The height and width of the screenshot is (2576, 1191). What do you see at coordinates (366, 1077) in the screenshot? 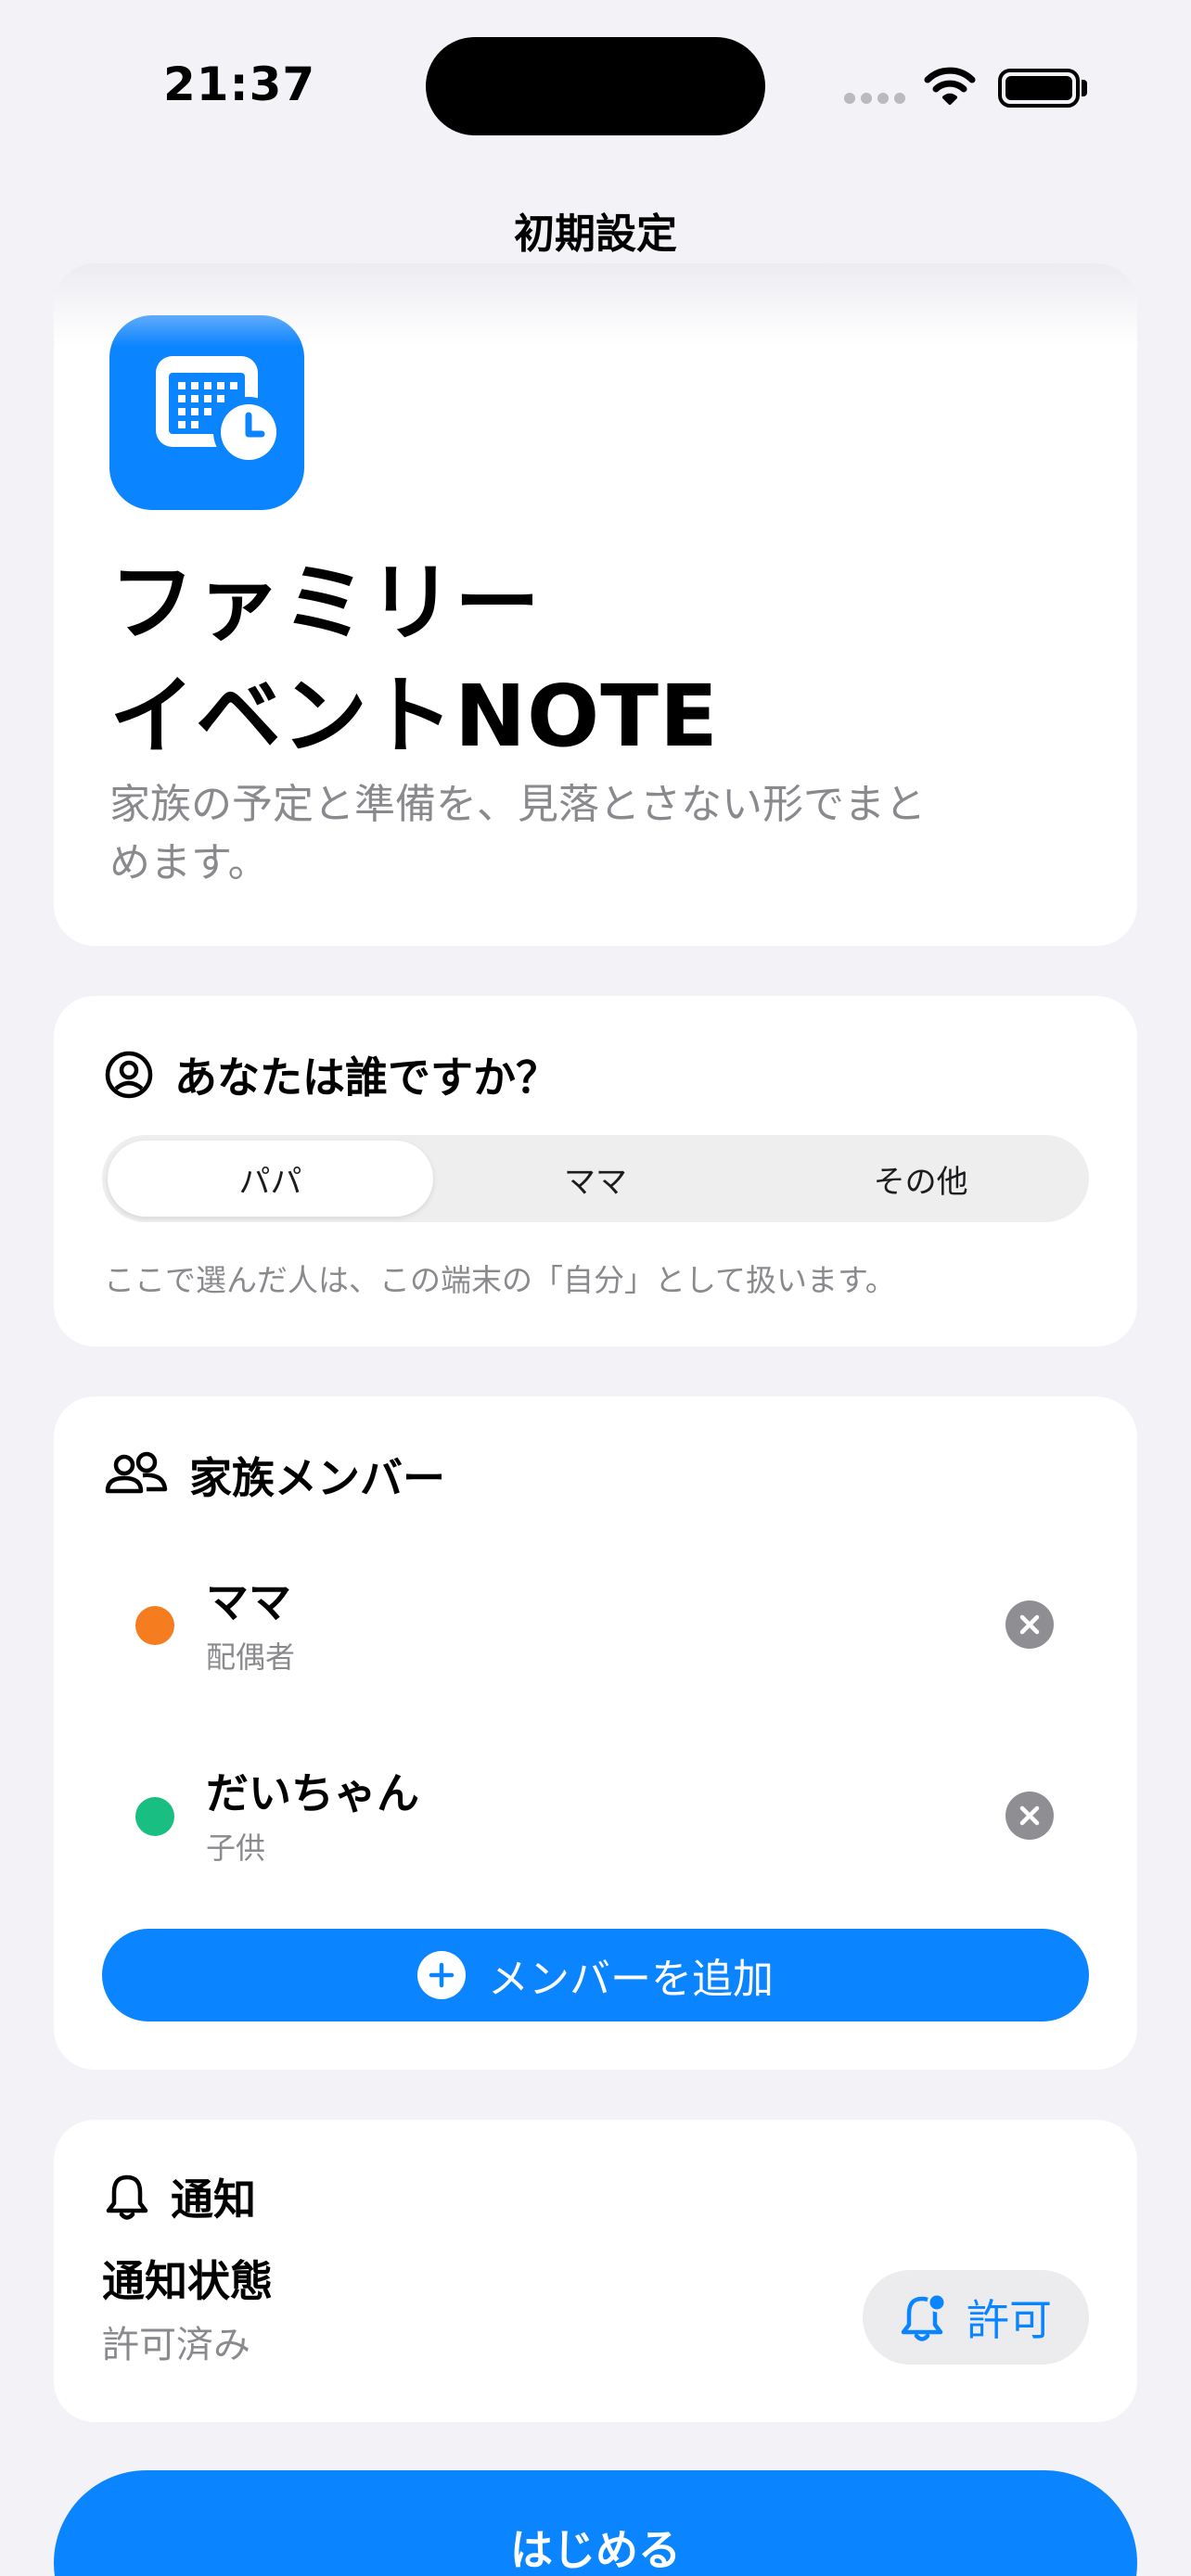
I see `who-title: あなたは誰ですか？` at bounding box center [366, 1077].